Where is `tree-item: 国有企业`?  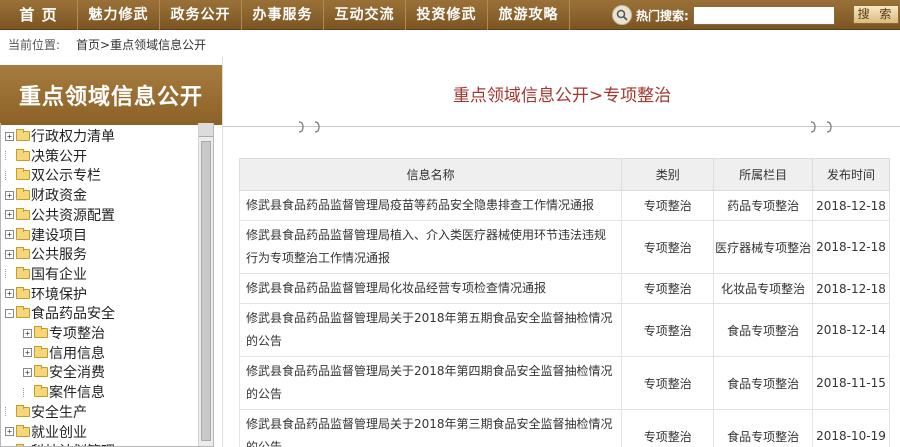 tree-item: 国有企业 is located at coordinates (46, 274).